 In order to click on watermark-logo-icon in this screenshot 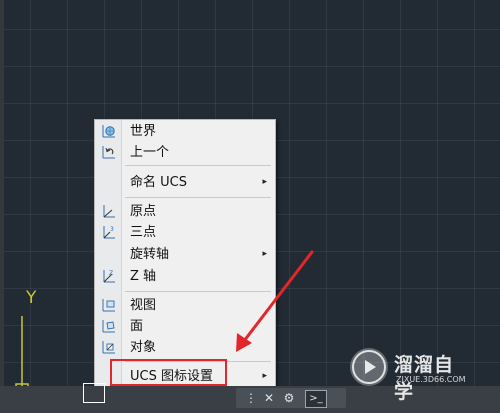, I will do `click(369, 367)`.